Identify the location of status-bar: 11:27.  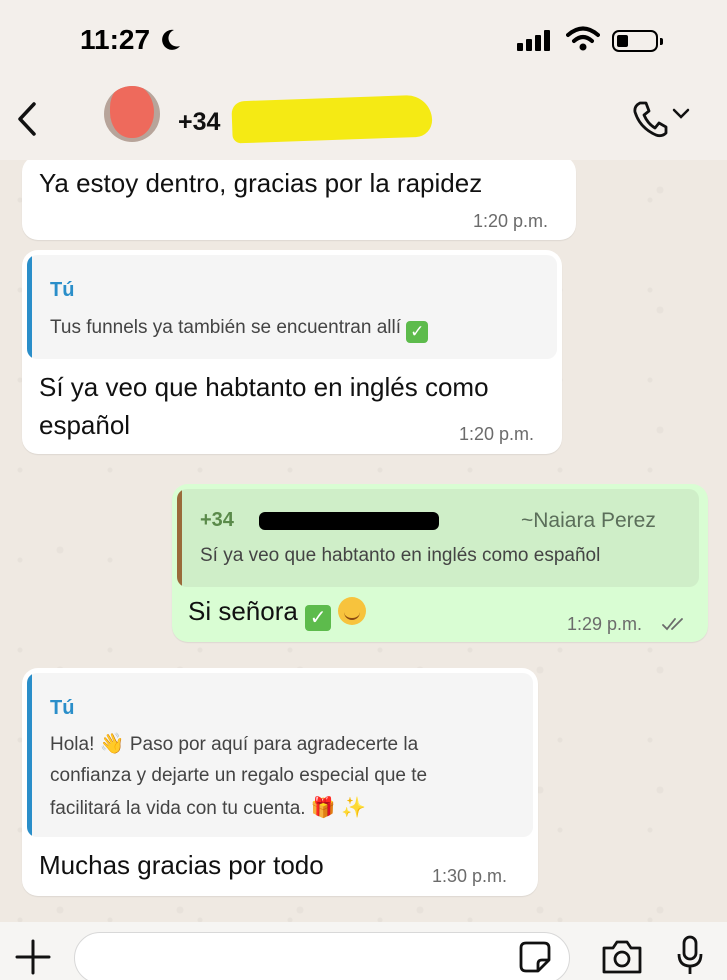
(363, 41).